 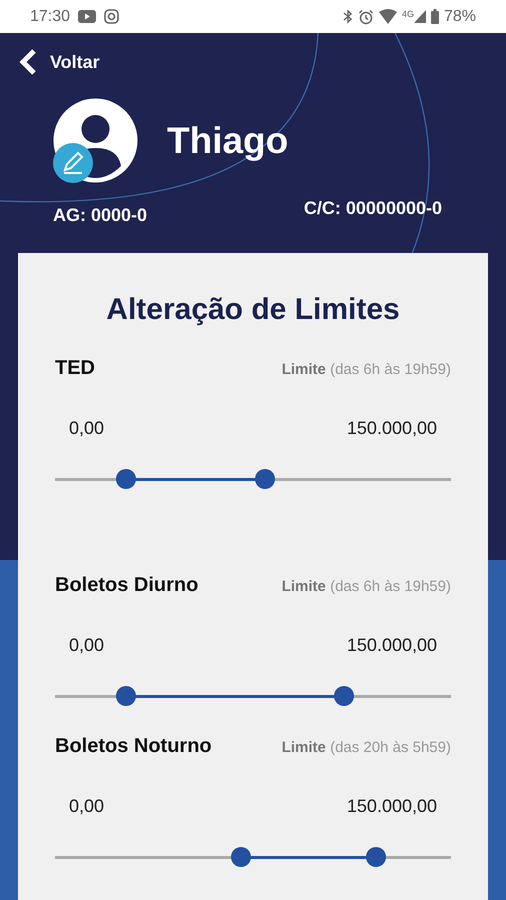 I want to click on limit-name: TED, so click(x=75, y=368).